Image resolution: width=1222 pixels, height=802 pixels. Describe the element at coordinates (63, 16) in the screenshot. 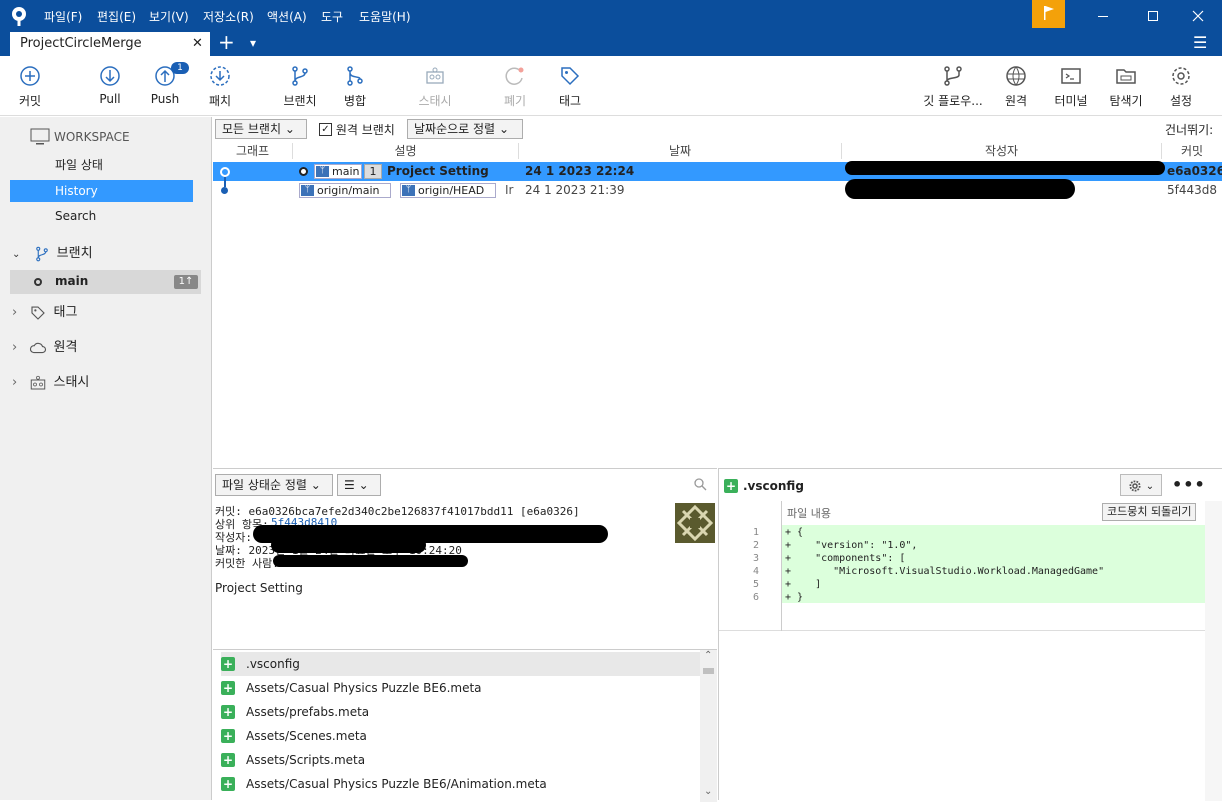

I see `menu-file: 파일(F)` at that location.